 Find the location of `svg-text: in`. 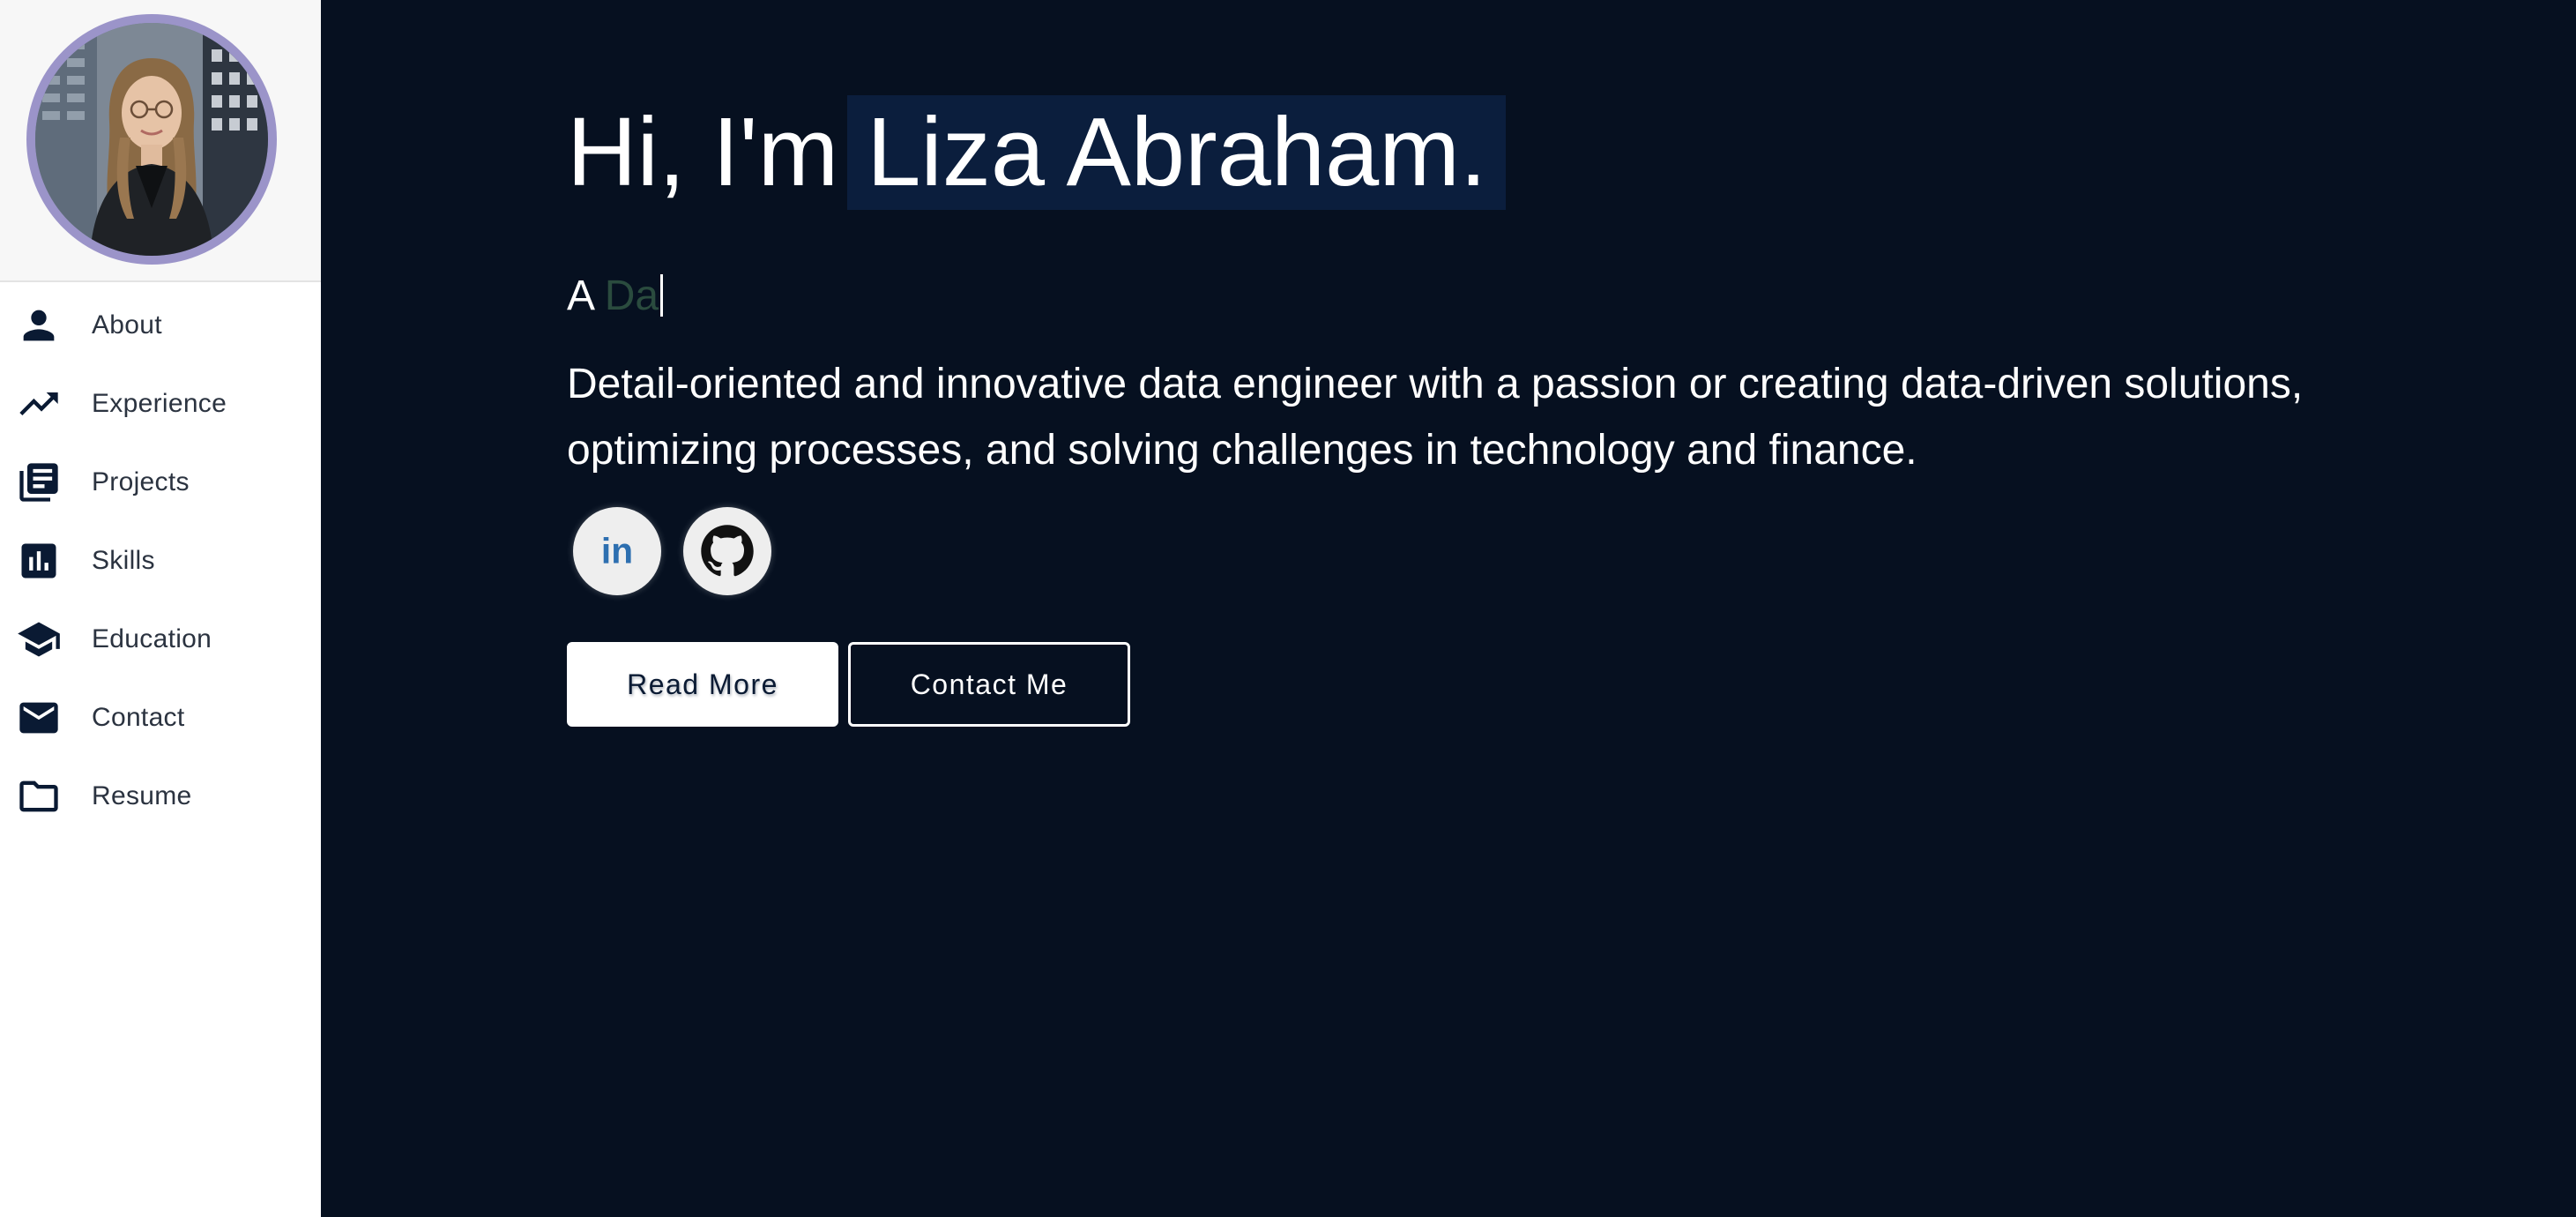

svg-text: in is located at coordinates (617, 551).